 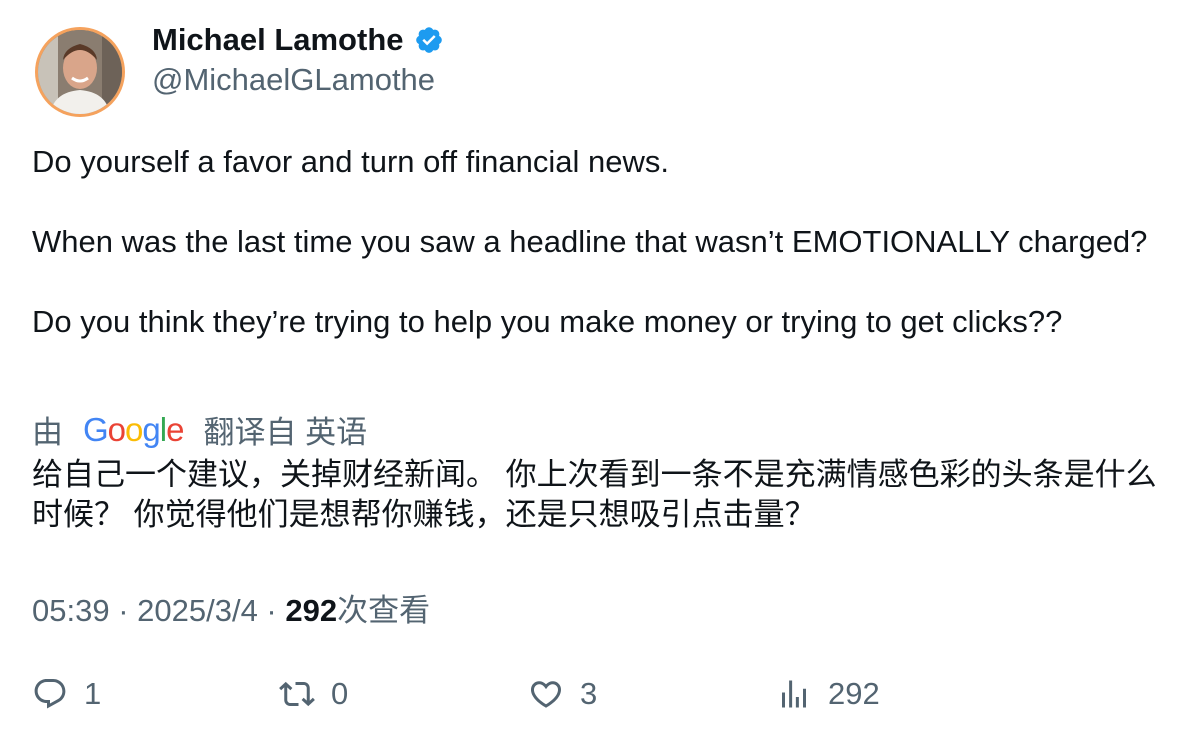 I want to click on author-name: Michael Lamothe, so click(x=298, y=40).